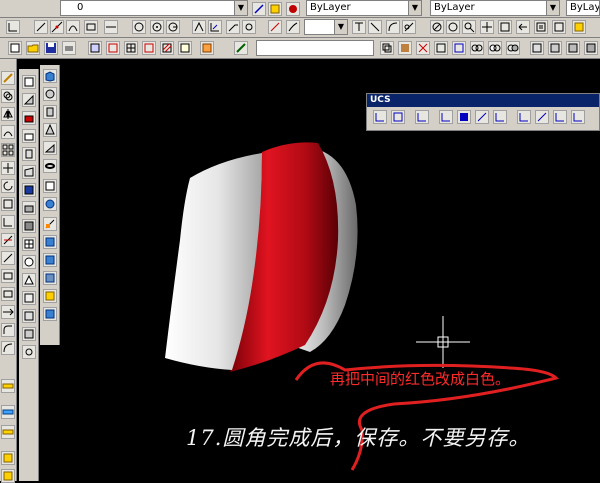 The width and height of the screenshot is (600, 483). Describe the element at coordinates (15, 48) in the screenshot. I see `new-icon` at that location.